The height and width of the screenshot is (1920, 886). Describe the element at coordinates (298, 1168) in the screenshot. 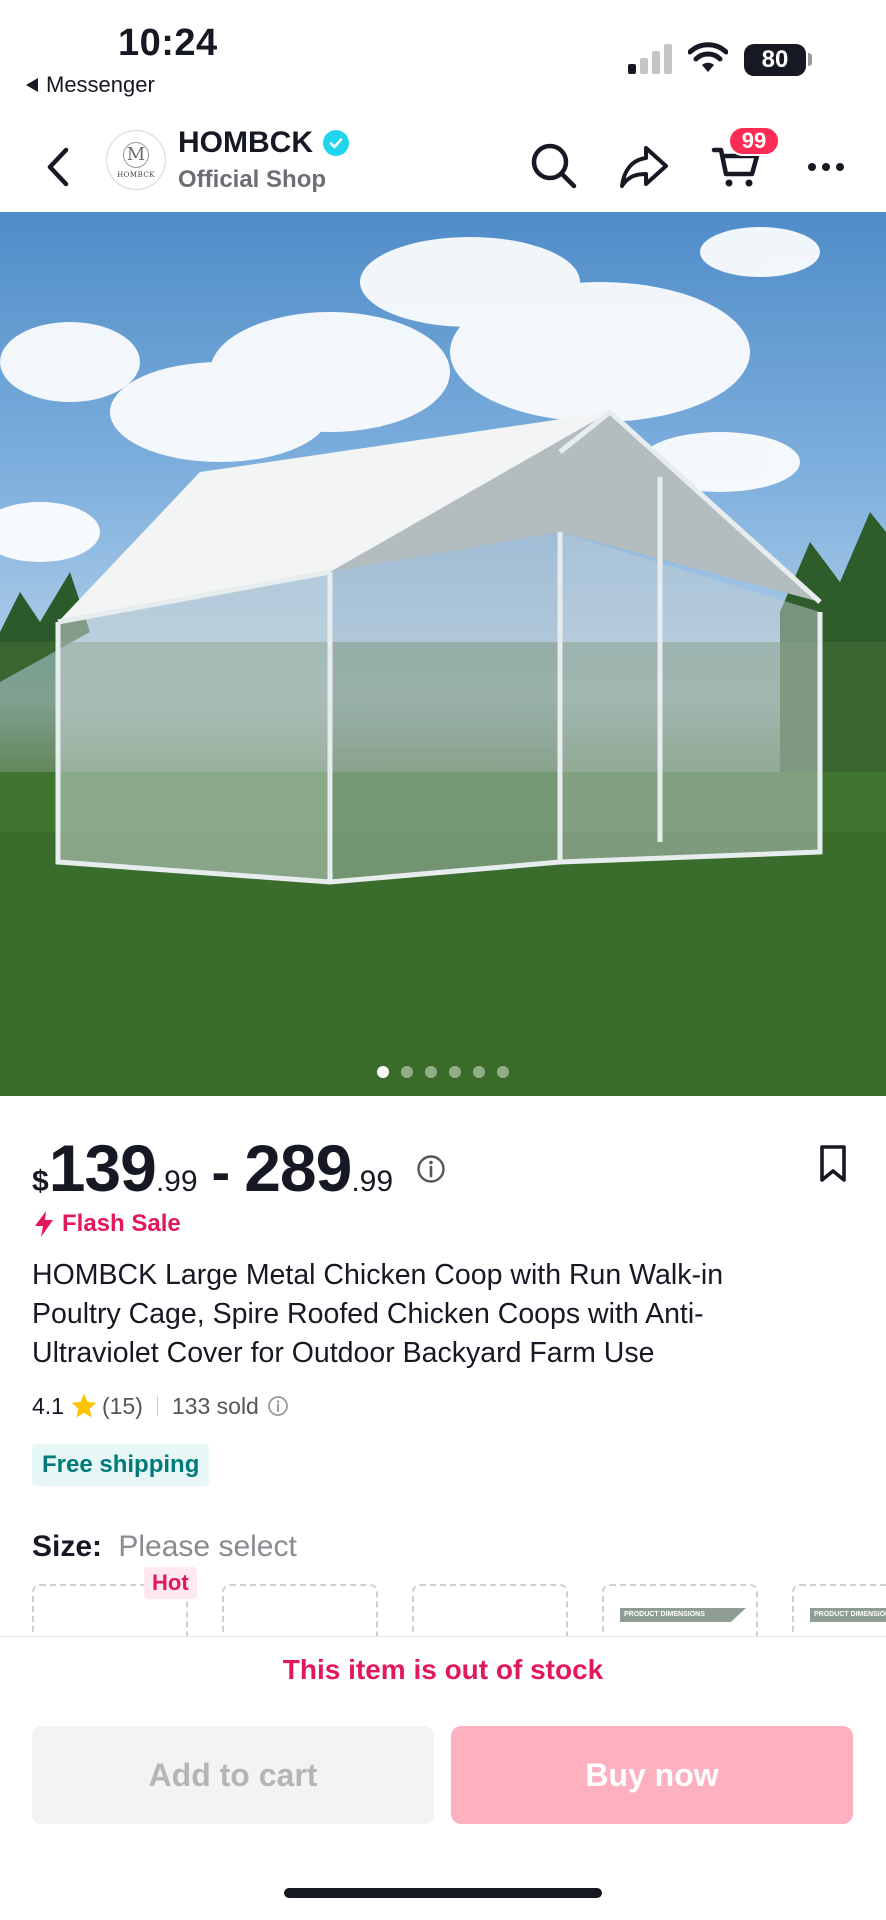

I see `price-high-whole: 289` at that location.